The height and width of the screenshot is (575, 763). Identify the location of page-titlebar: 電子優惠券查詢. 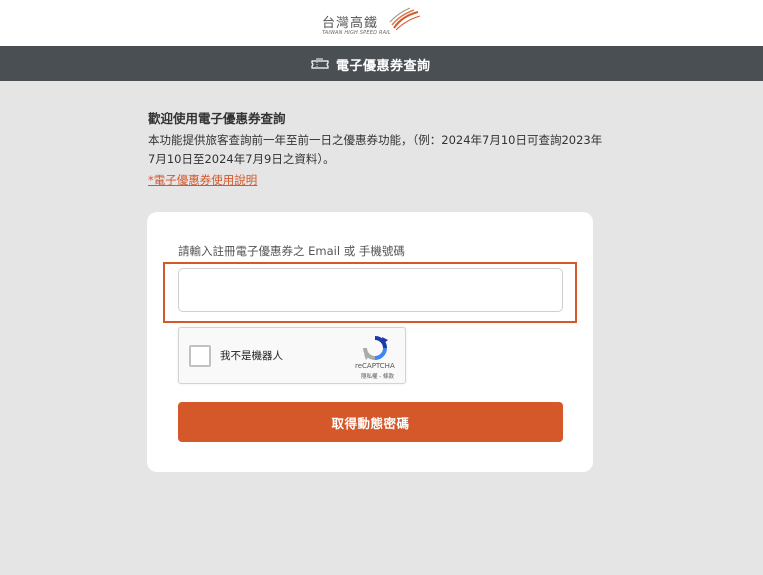
(381, 63).